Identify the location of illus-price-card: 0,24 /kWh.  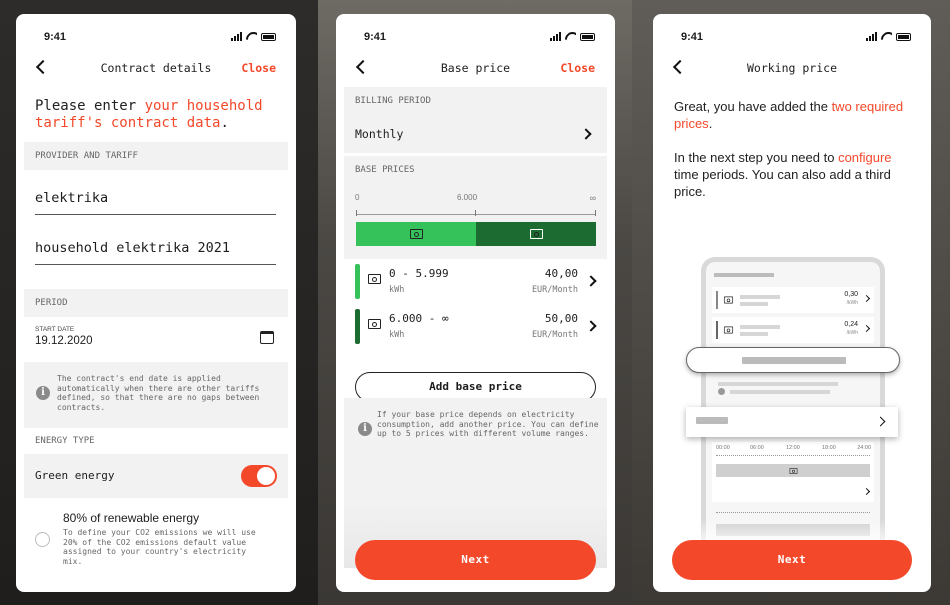
(793, 330).